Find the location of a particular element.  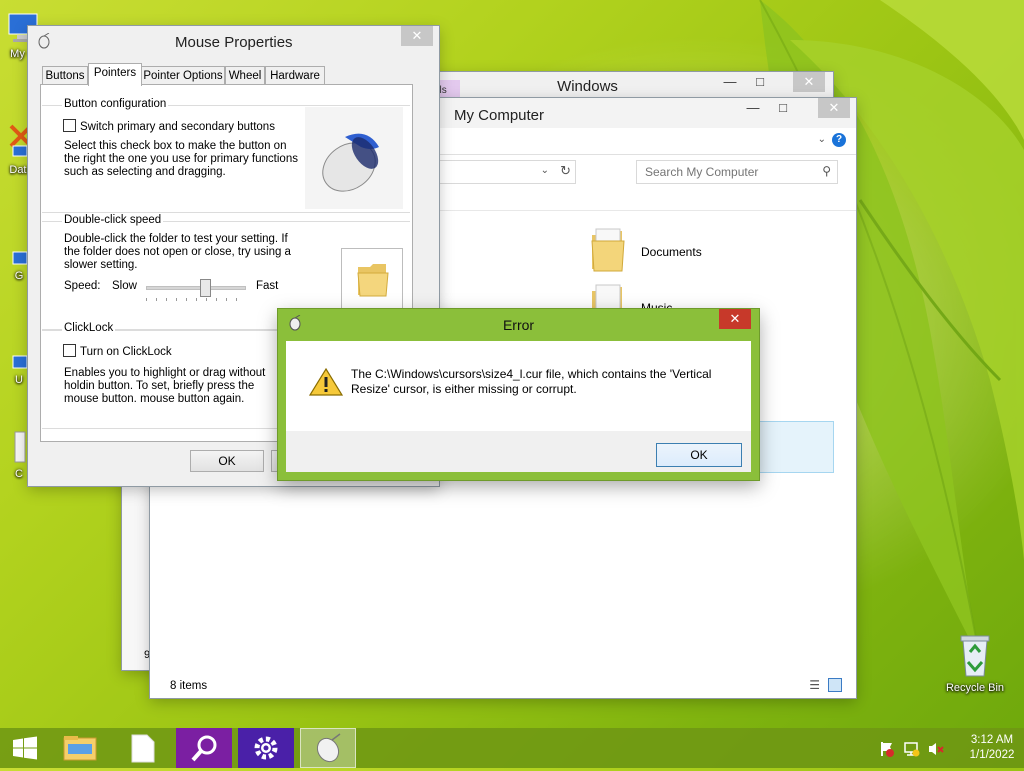

tab-label: Pointer Options is located at coordinates (183, 76).